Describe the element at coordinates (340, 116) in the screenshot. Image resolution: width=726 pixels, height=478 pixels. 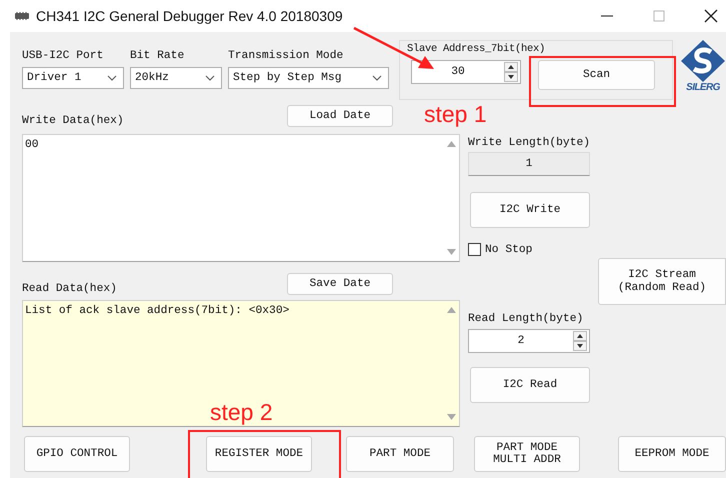
I see `load-button: Load Date` at that location.